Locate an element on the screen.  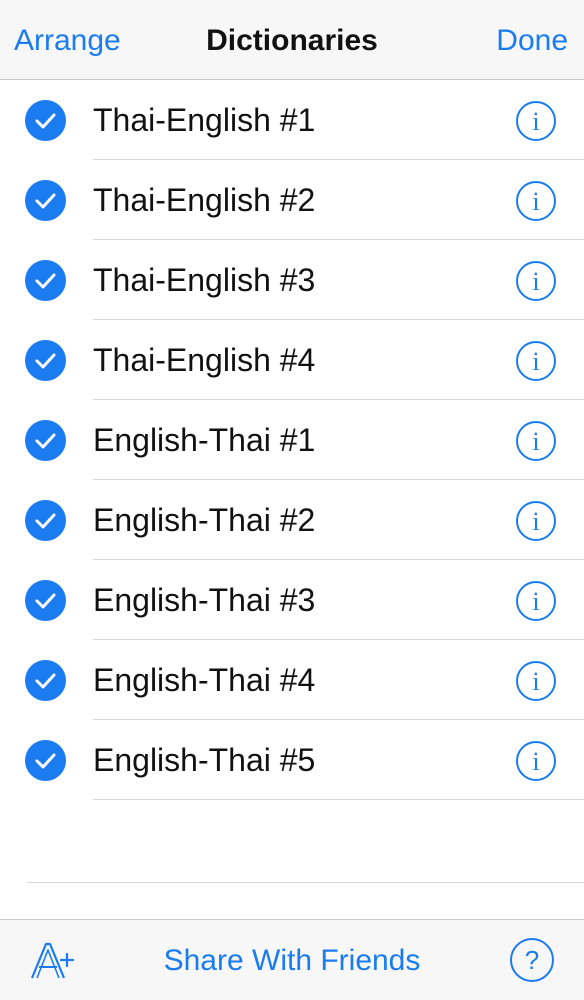
dictionary-label: English-Thai #4 is located at coordinates (204, 680).